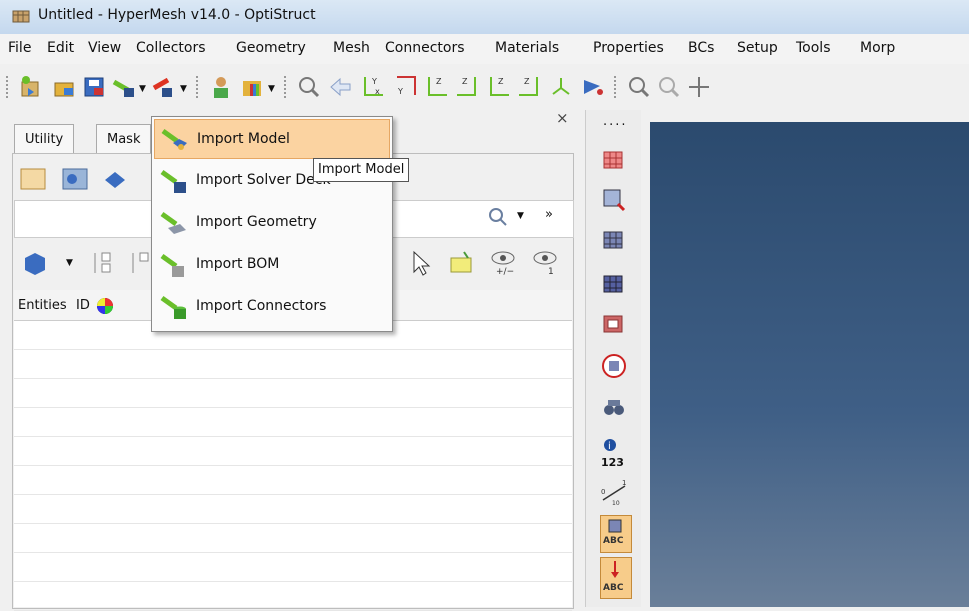  What do you see at coordinates (562, 118) in the screenshot?
I see `close-icon: ×` at bounding box center [562, 118].